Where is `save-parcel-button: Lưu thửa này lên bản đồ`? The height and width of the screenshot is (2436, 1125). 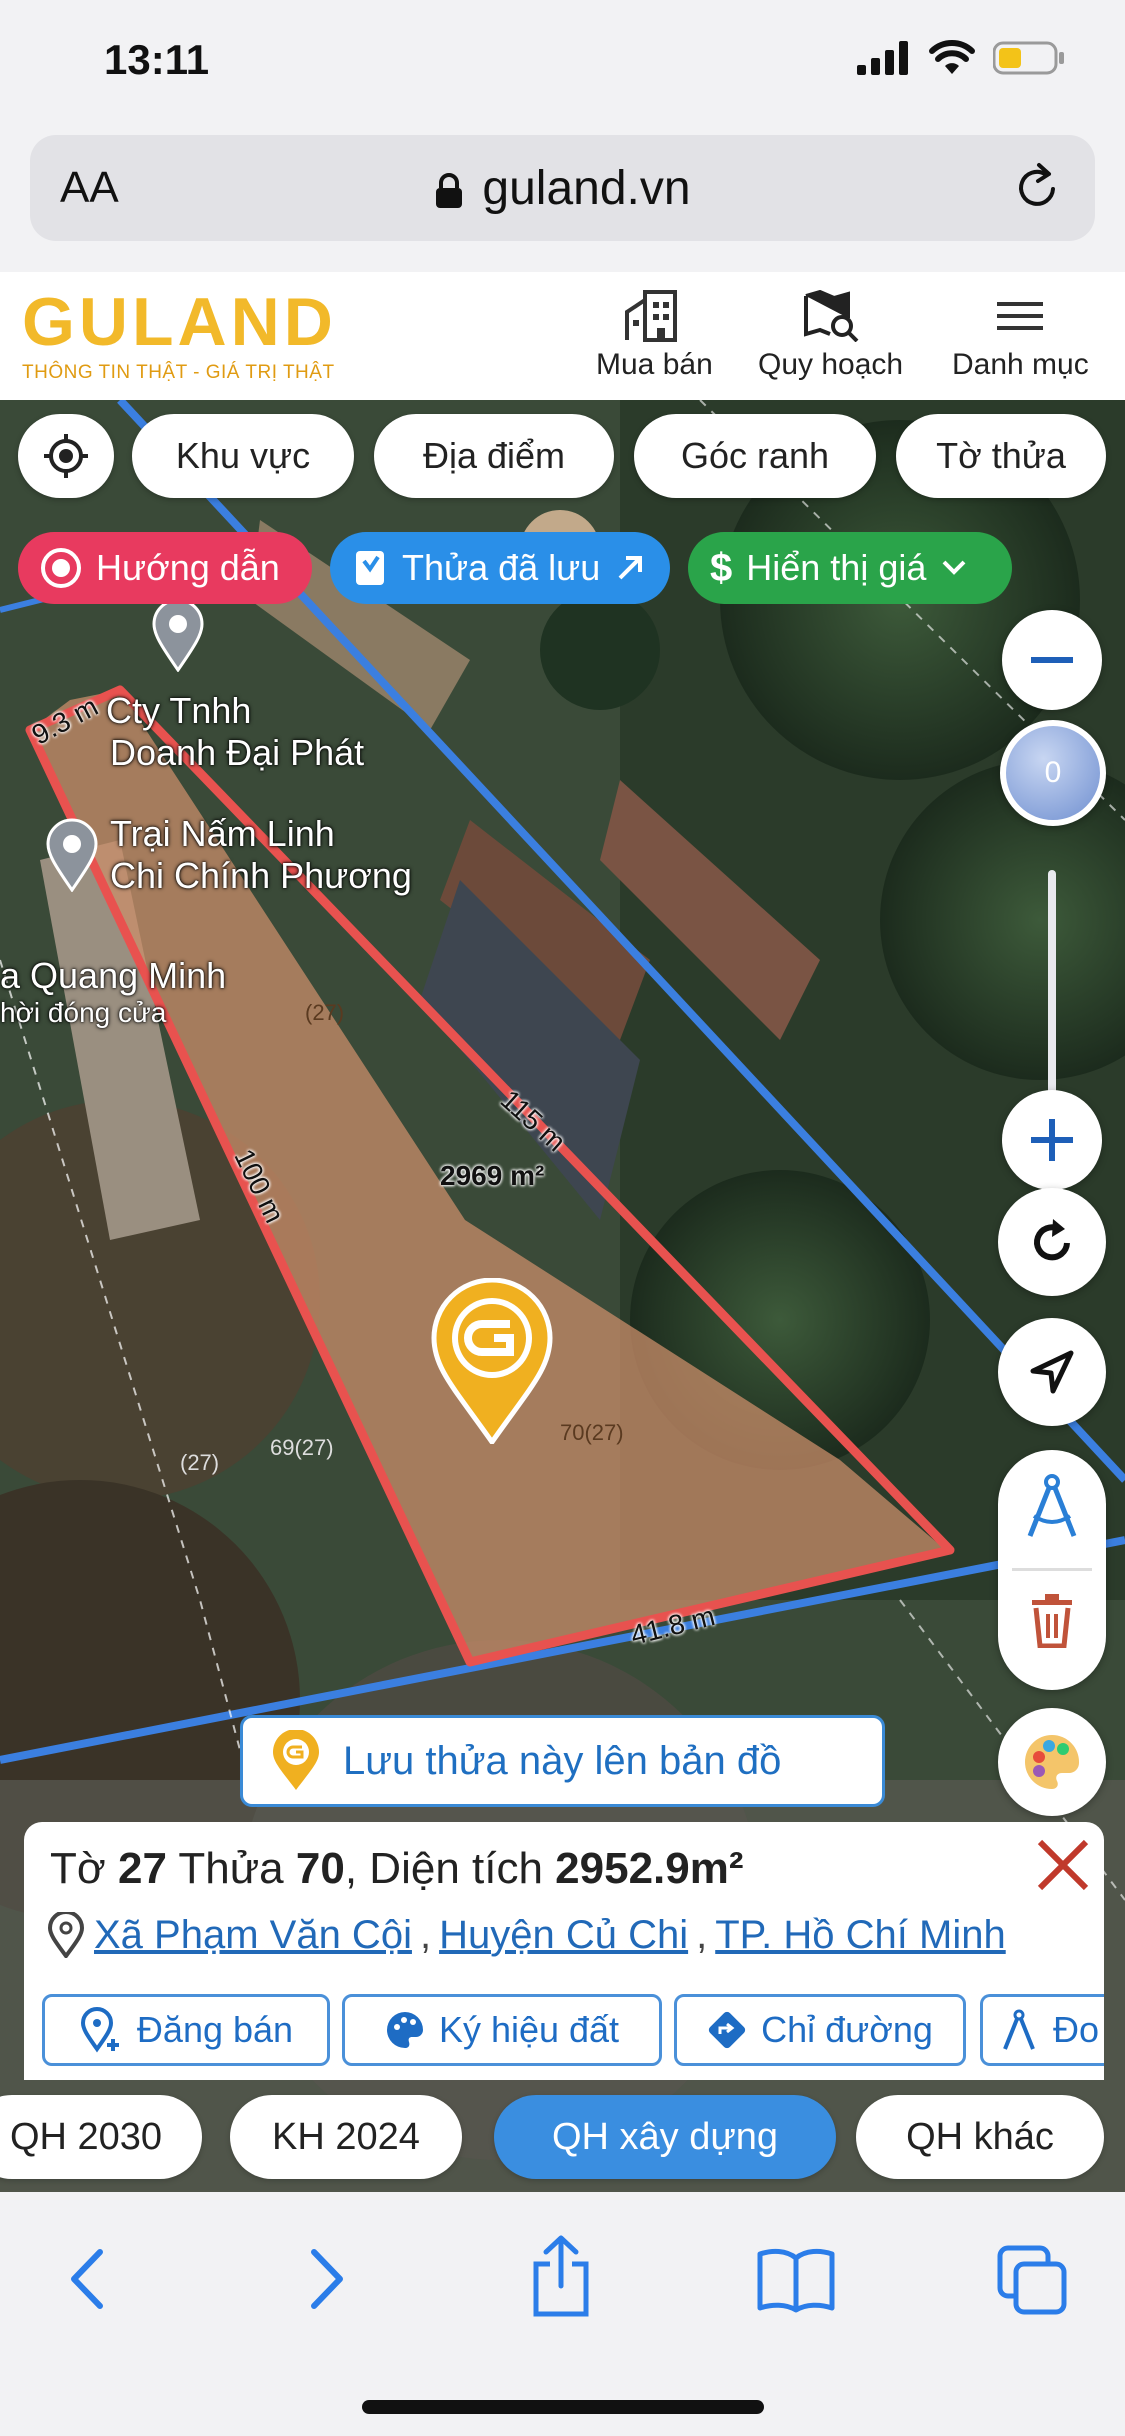
save-parcel-button: Lưu thửa này lên bản đồ is located at coordinates (562, 1761).